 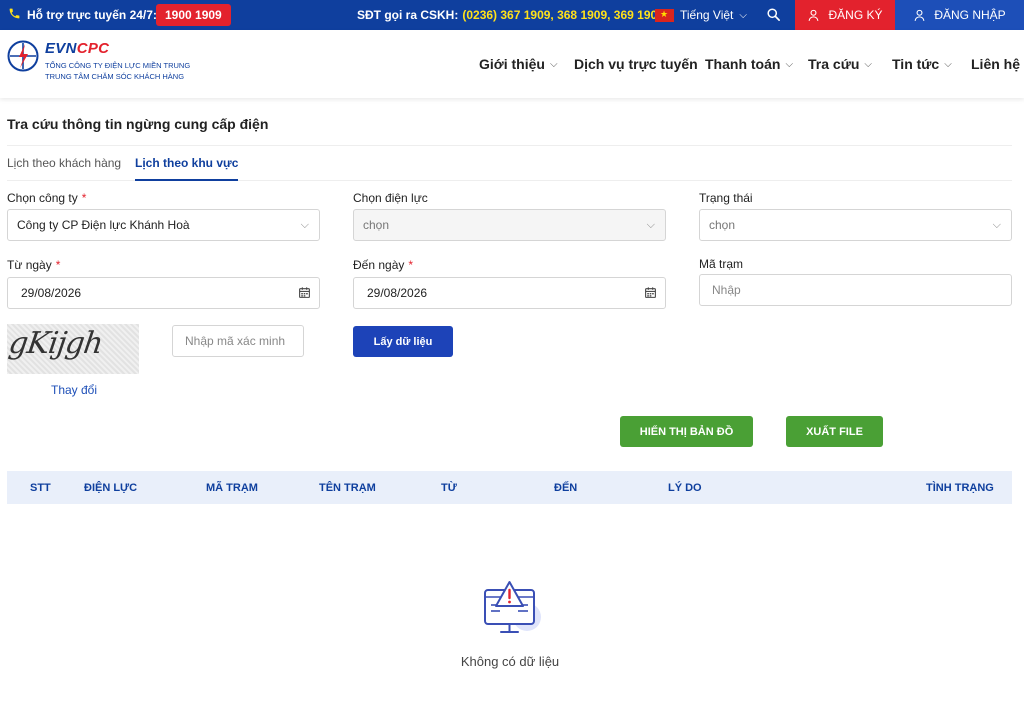 I want to click on captcha-input, so click(x=239, y=341).